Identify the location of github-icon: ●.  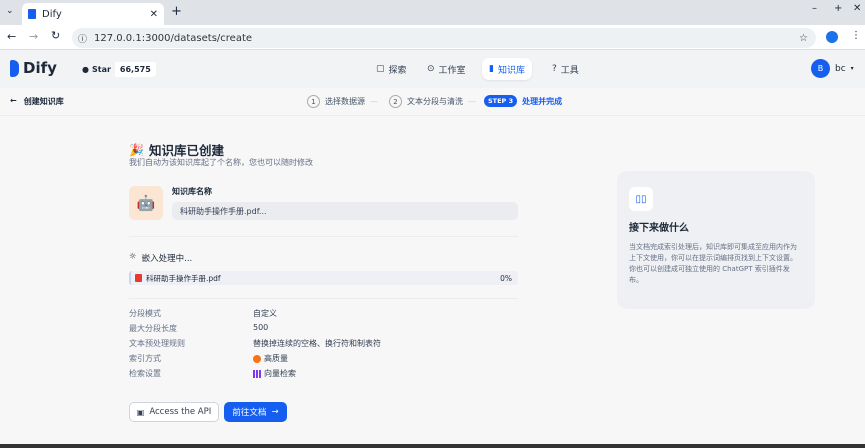
(85, 69).